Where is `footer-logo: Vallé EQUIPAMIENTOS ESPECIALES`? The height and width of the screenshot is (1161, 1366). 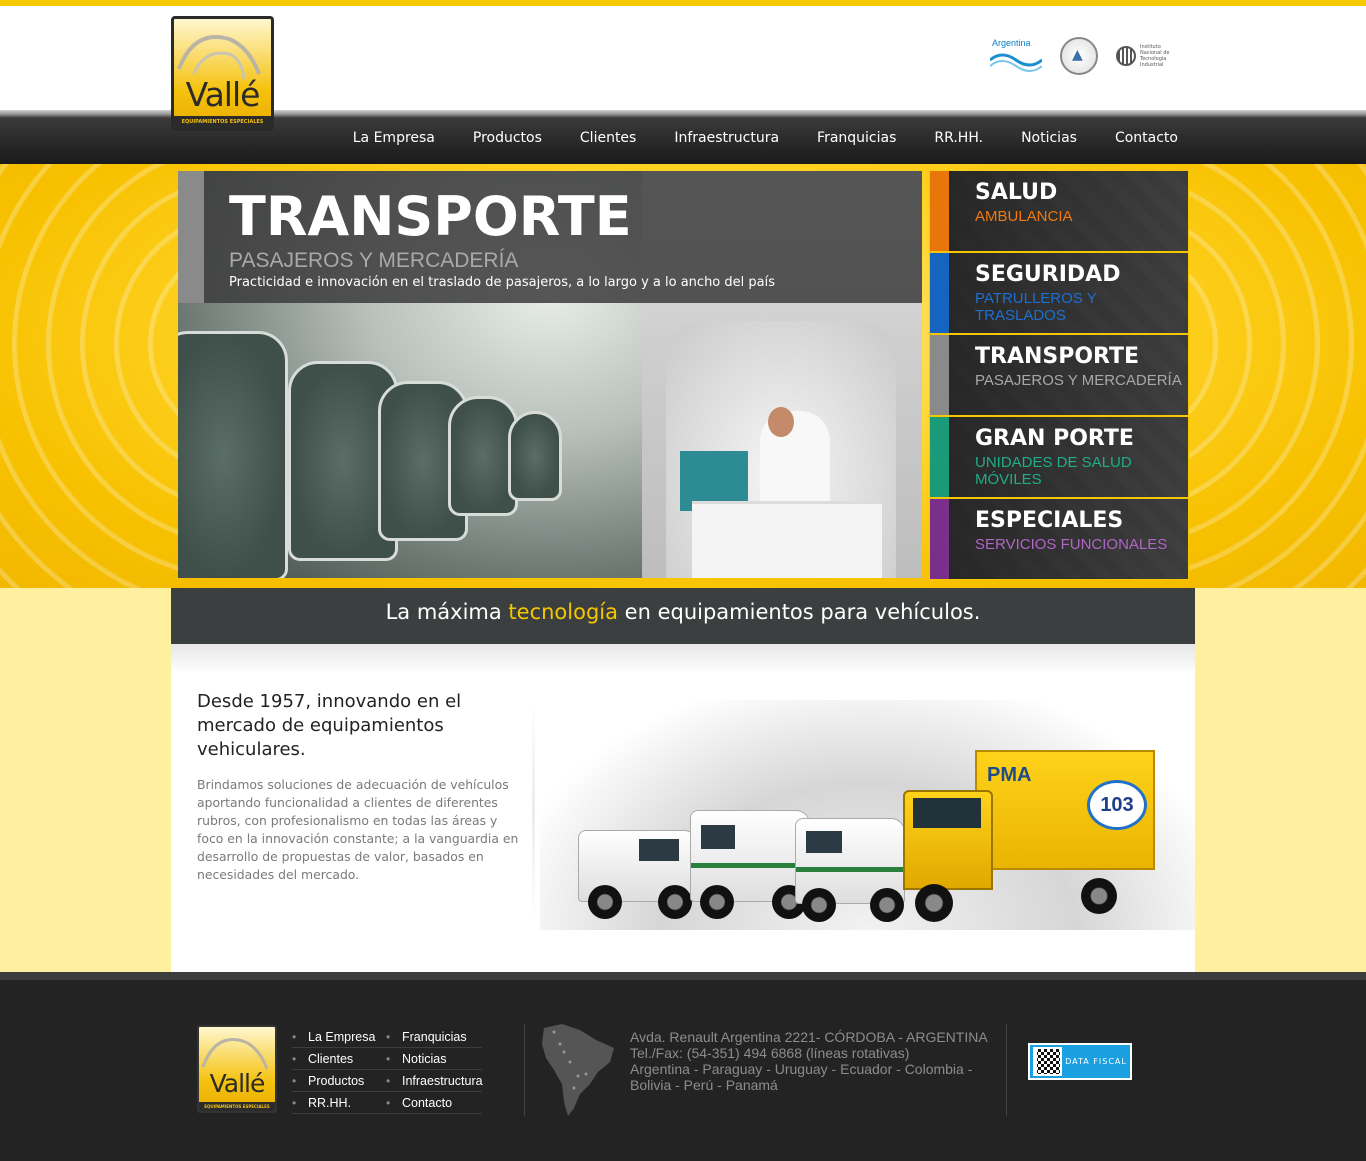 footer-logo: Vallé EQUIPAMIENTOS ESPECIALES is located at coordinates (237, 1069).